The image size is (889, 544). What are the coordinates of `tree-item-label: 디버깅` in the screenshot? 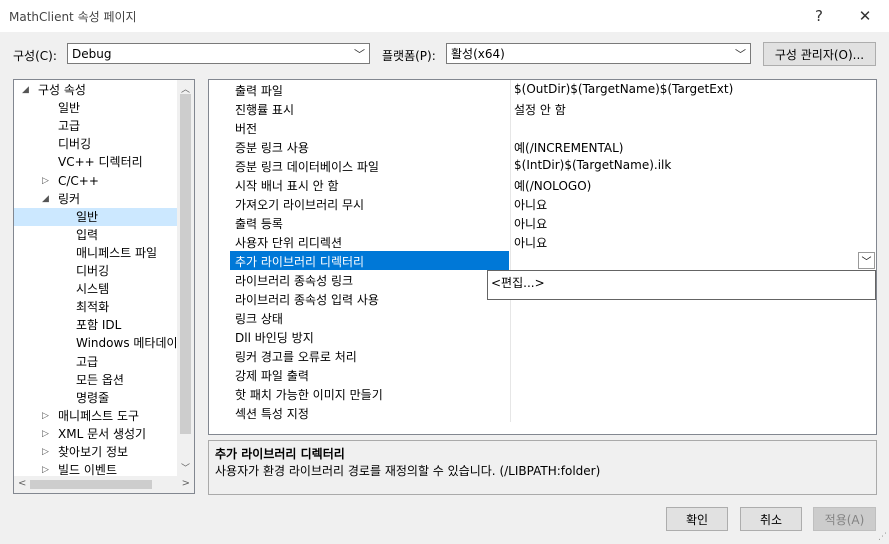 It's located at (75, 144).